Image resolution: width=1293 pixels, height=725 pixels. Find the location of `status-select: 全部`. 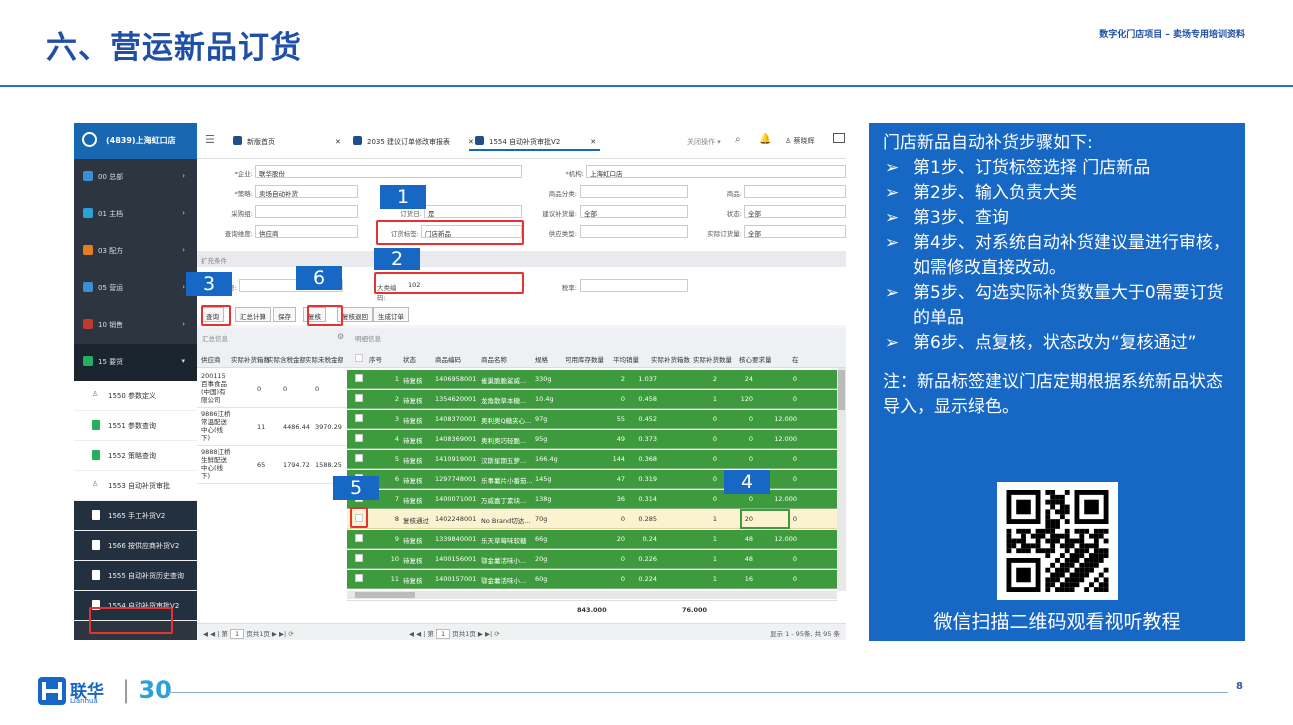

status-select: 全部 is located at coordinates (795, 211).